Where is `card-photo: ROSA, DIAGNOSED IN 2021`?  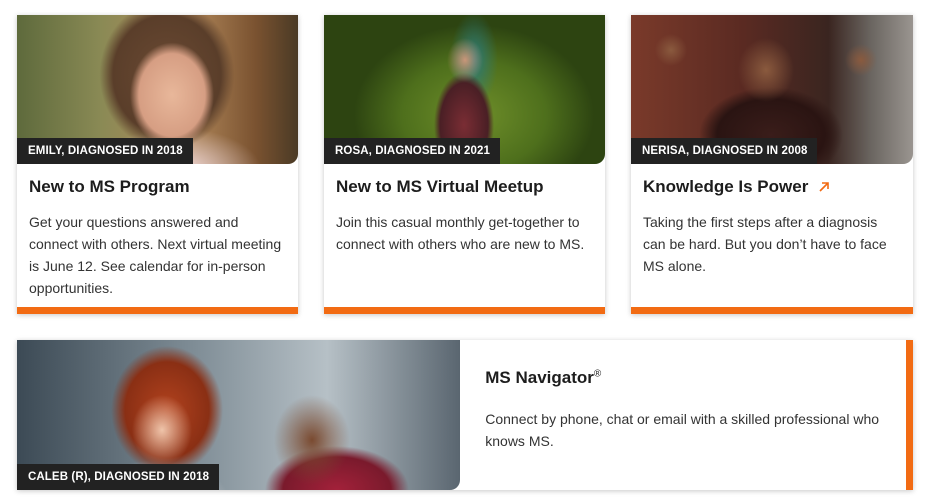 card-photo: ROSA, DIAGNOSED IN 2021 is located at coordinates (464, 89).